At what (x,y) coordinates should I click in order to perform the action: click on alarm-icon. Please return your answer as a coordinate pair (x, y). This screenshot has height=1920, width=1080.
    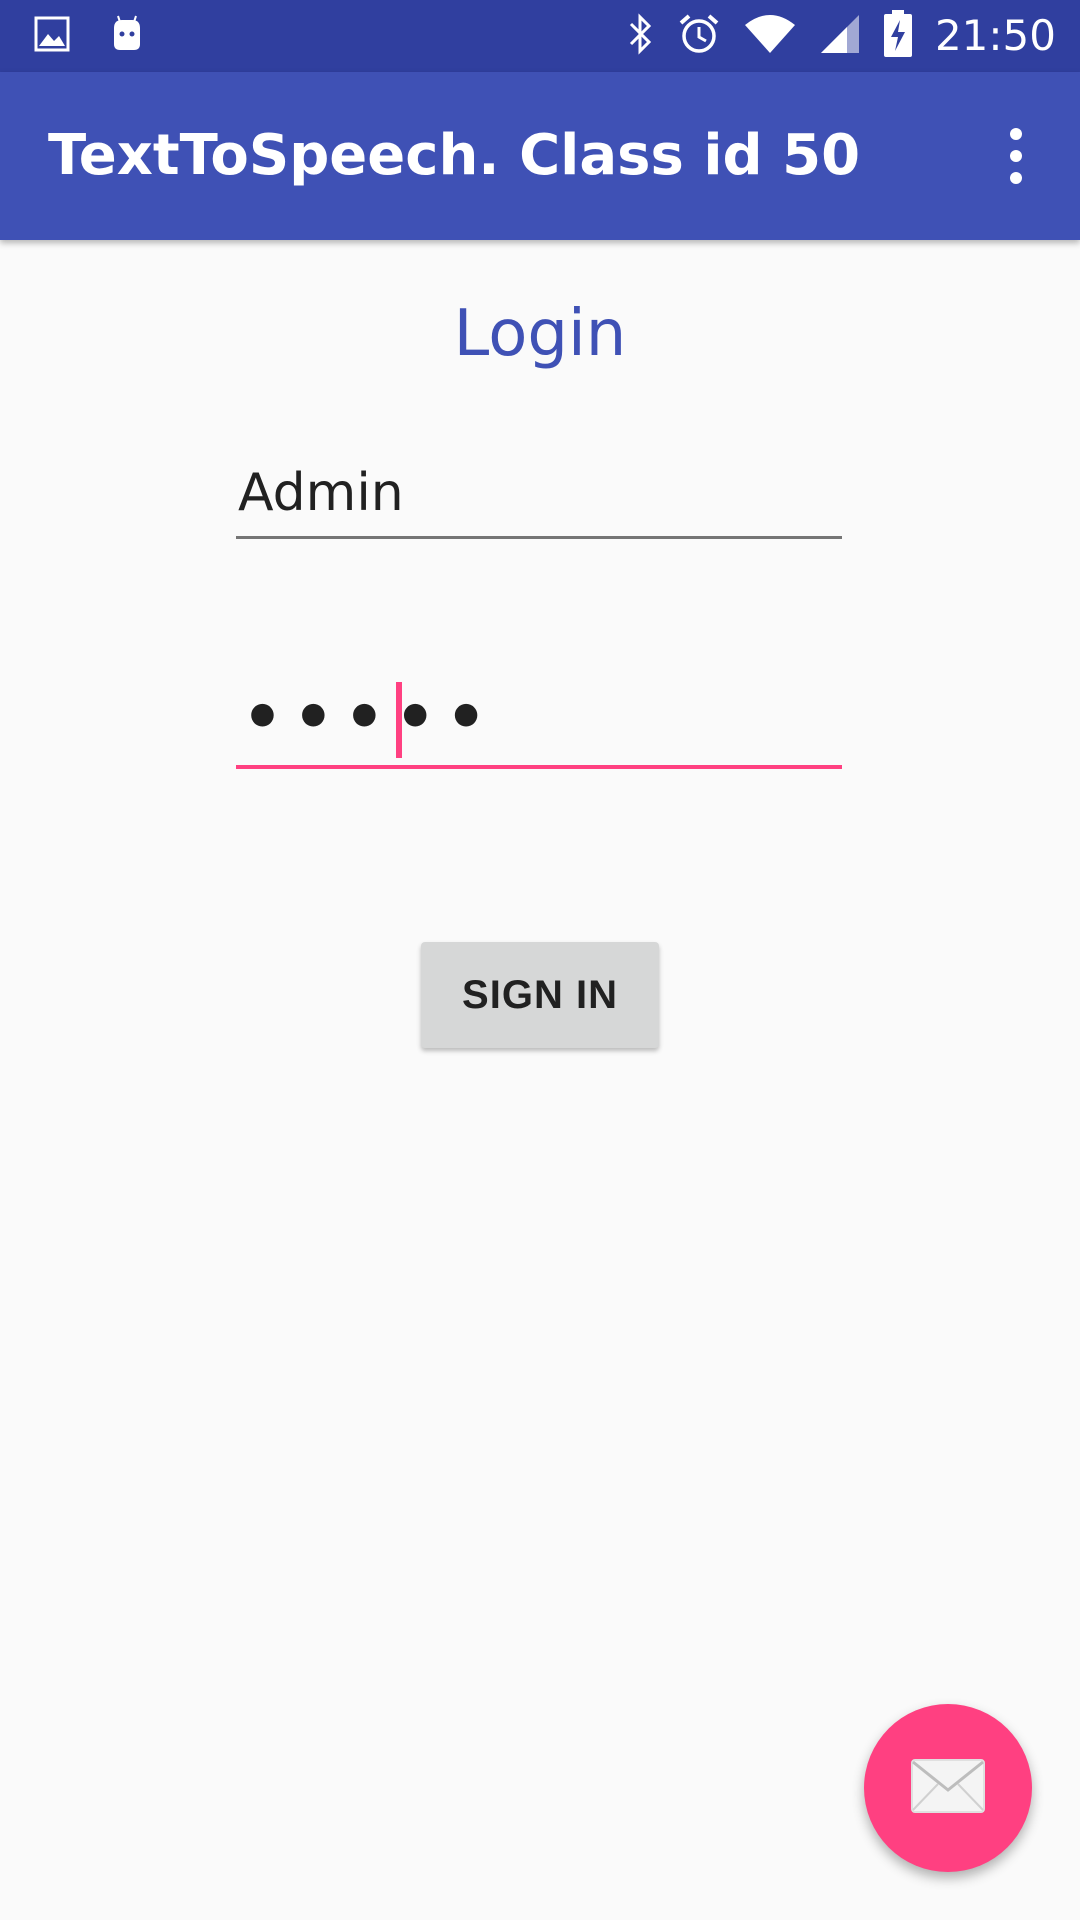
    Looking at the image, I should click on (699, 36).